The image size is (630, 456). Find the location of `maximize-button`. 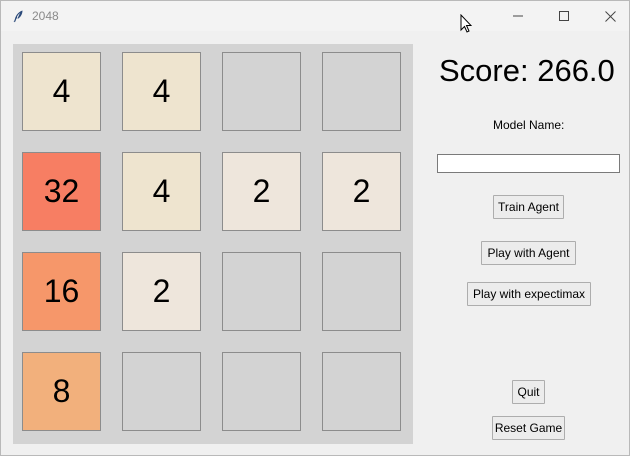

maximize-button is located at coordinates (564, 16).